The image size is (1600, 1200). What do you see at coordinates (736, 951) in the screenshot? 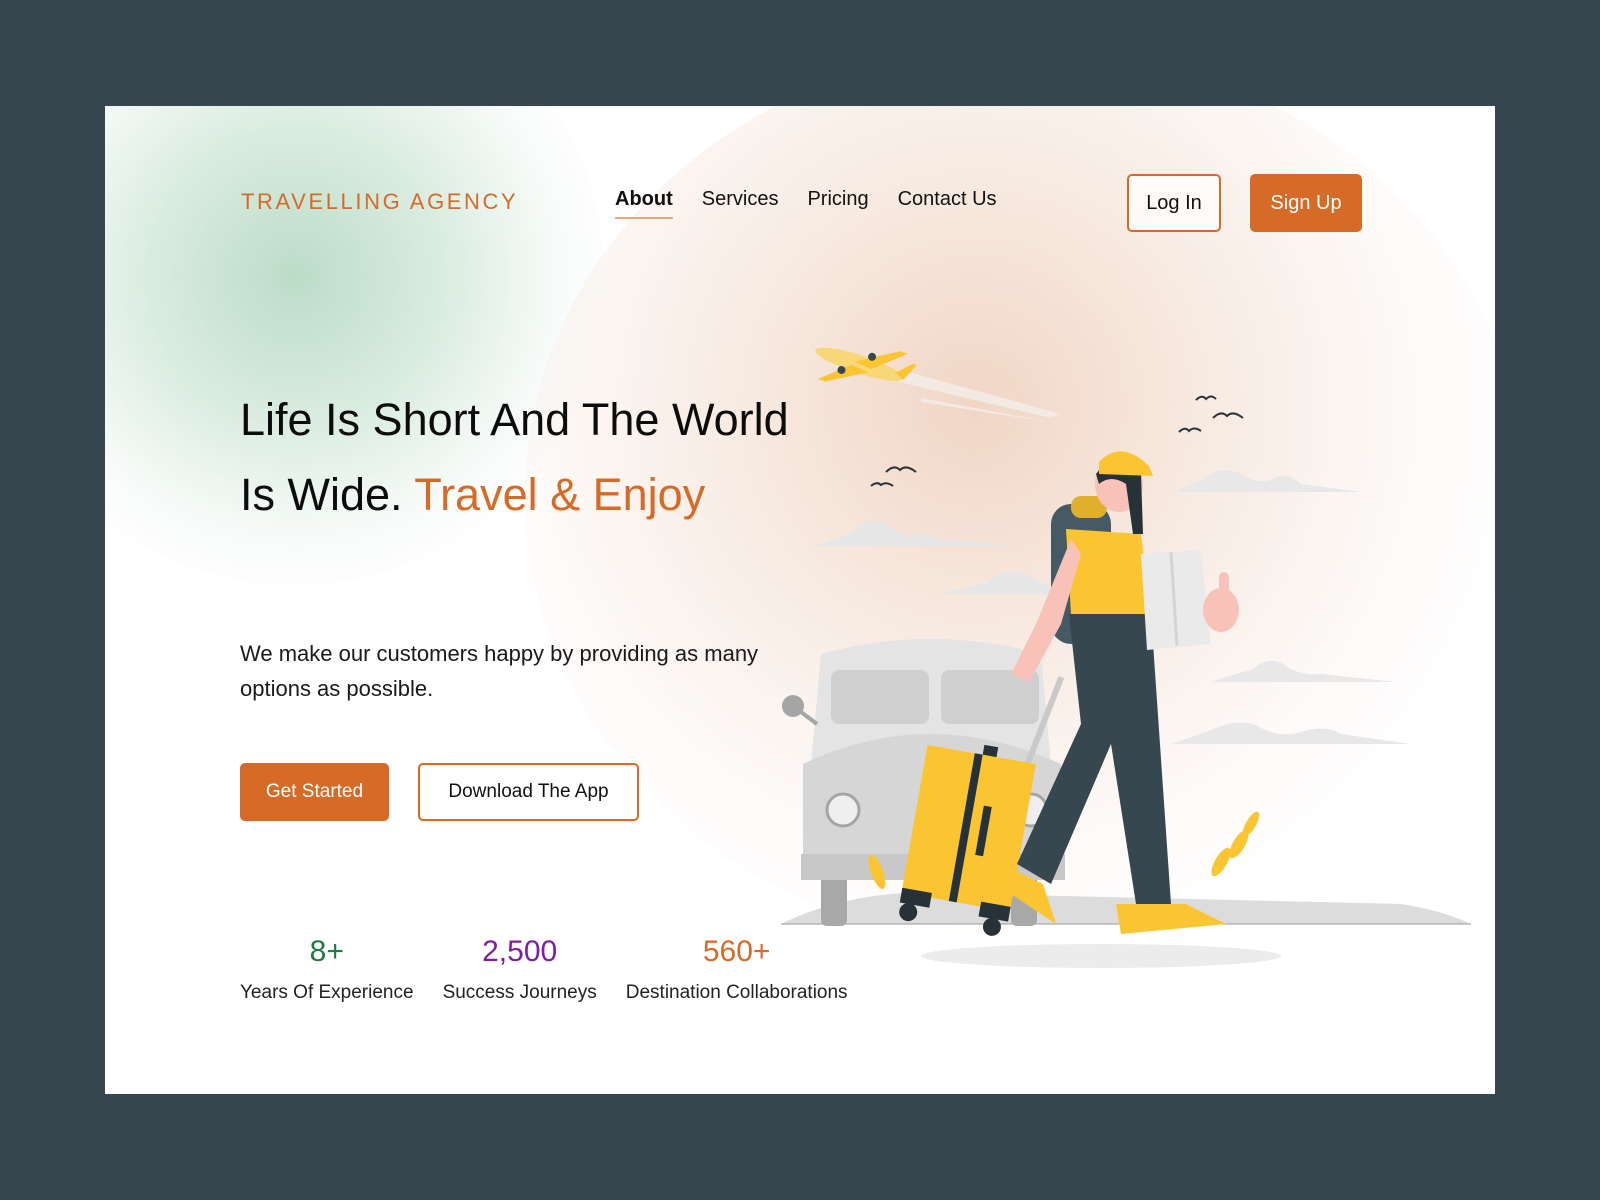
I see `stat-value: 560+` at bounding box center [736, 951].